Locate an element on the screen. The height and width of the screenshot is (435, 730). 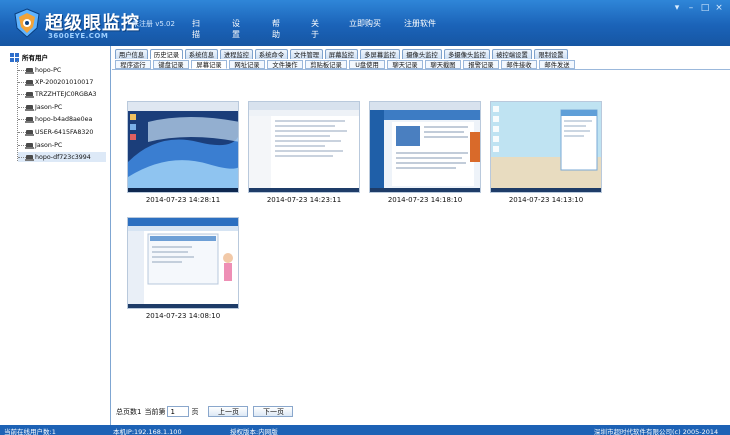
copyright: 深圳市超时代软件有限公司(c) 2005-2014 is located at coordinates (656, 431).